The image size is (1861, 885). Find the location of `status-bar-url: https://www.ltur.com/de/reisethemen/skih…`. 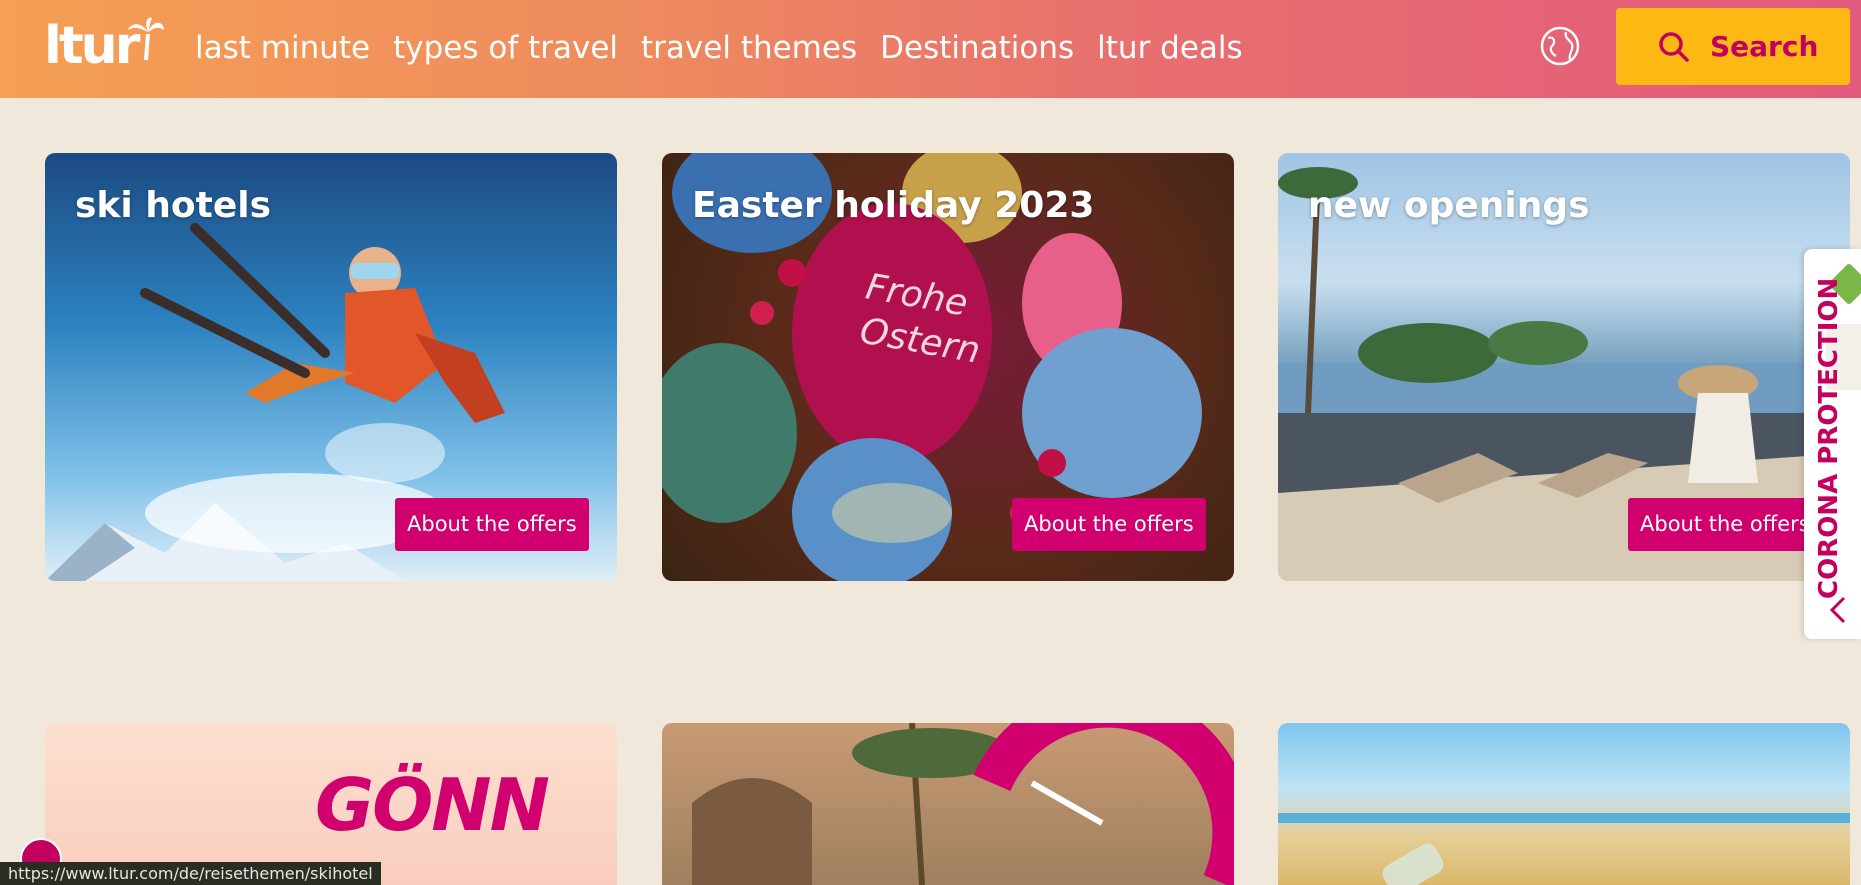

status-bar-url: https://www.ltur.com/de/reisethemen/skih… is located at coordinates (190, 873).